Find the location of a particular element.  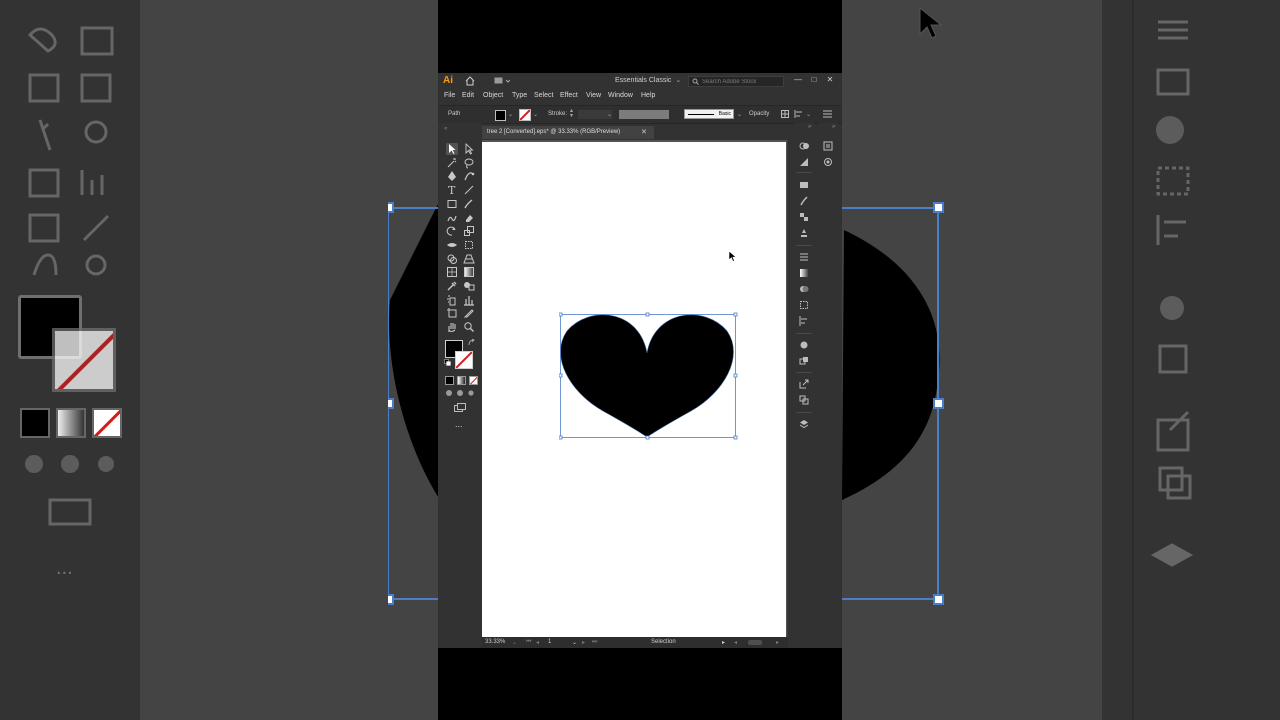

layers-panel-icon is located at coordinates (804, 424).